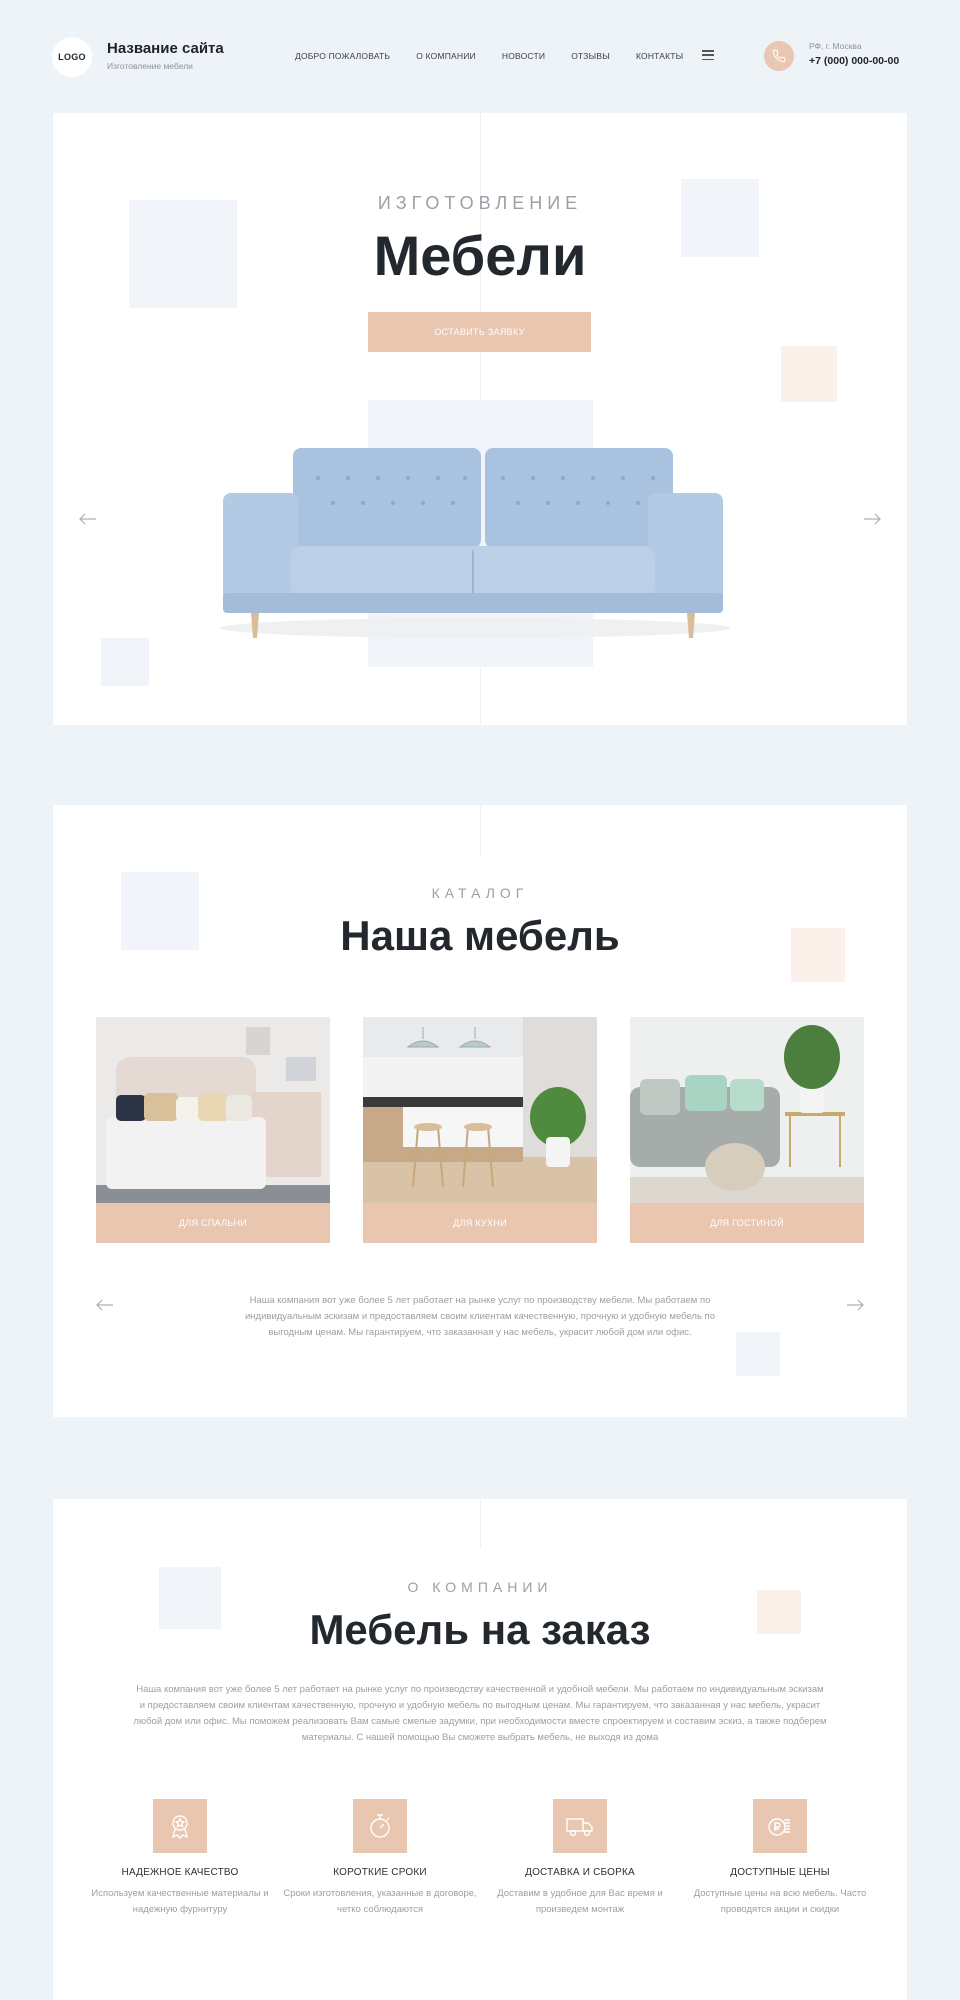 The image size is (960, 2000). Describe the element at coordinates (72, 57) in the screenshot. I see `site-logo: LOGO` at that location.